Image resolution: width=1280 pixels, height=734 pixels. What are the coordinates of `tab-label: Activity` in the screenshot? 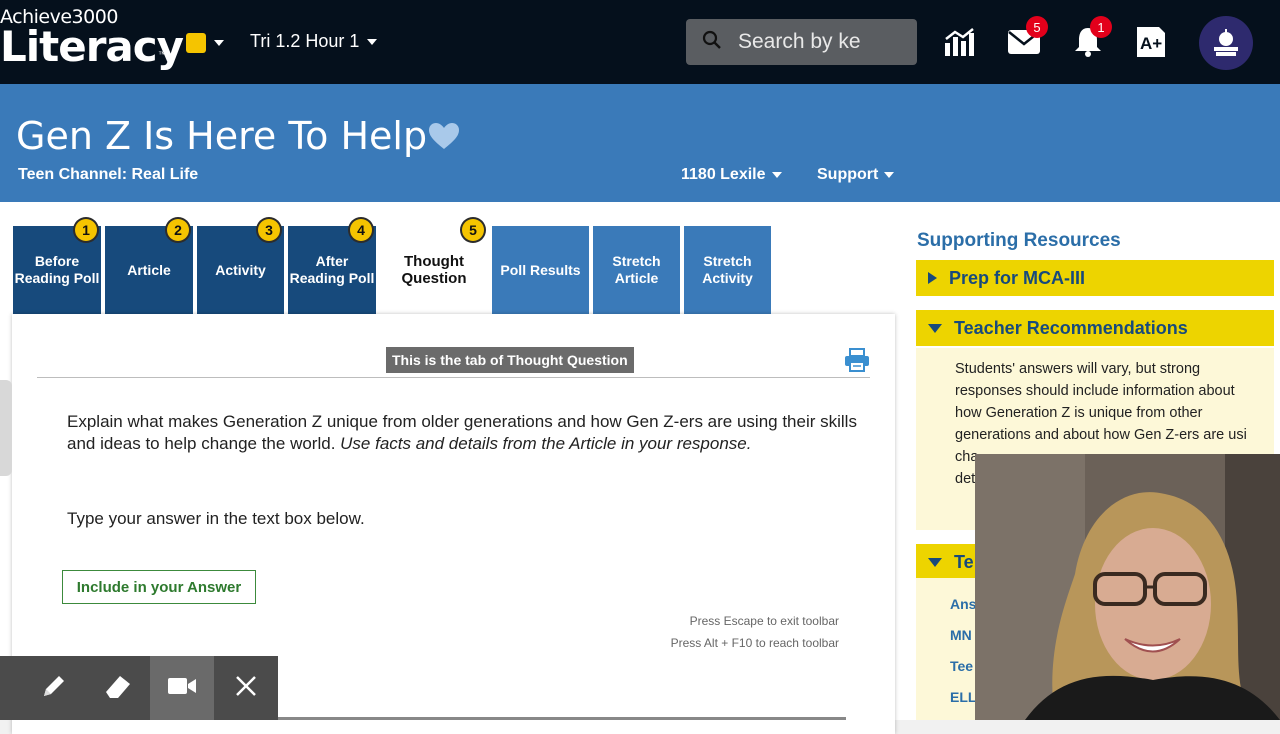 It's located at (240, 269).